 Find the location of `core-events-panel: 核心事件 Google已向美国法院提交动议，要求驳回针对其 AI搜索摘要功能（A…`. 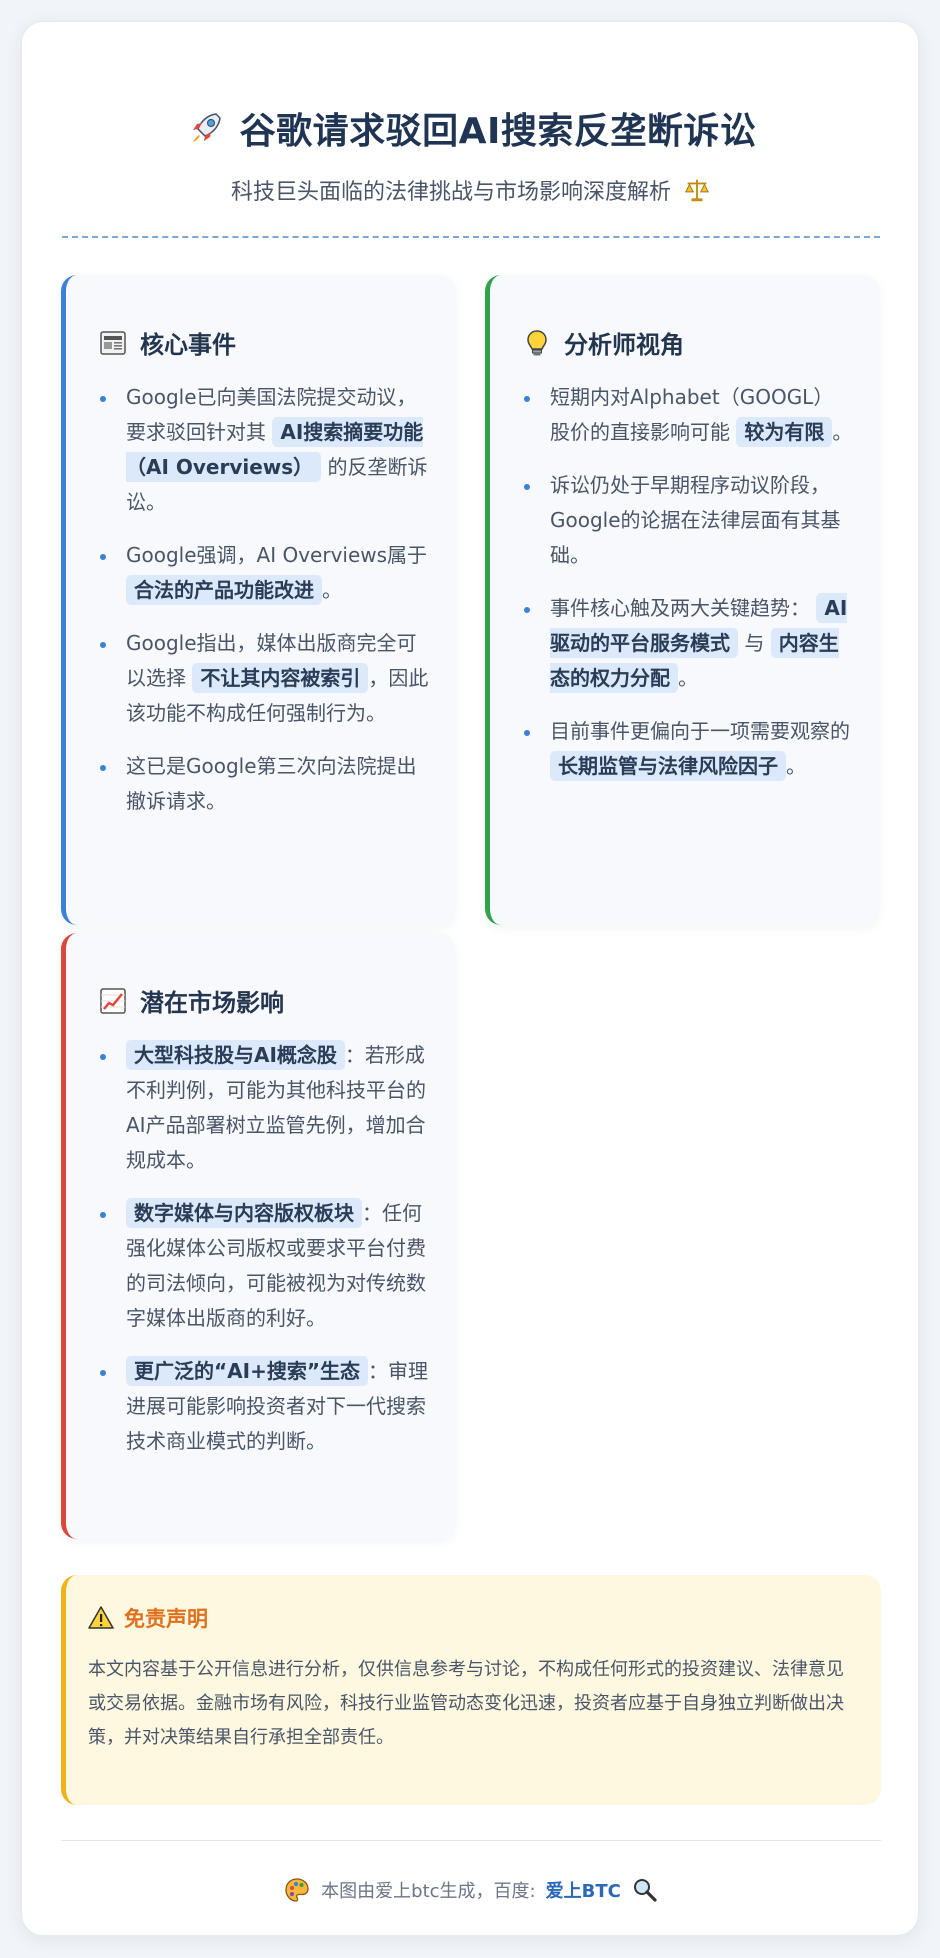

core-events-panel: 核心事件 Google已向美国法院提交动议，要求驳回针对其 AI搜索摘要功能（A… is located at coordinates (258, 600).